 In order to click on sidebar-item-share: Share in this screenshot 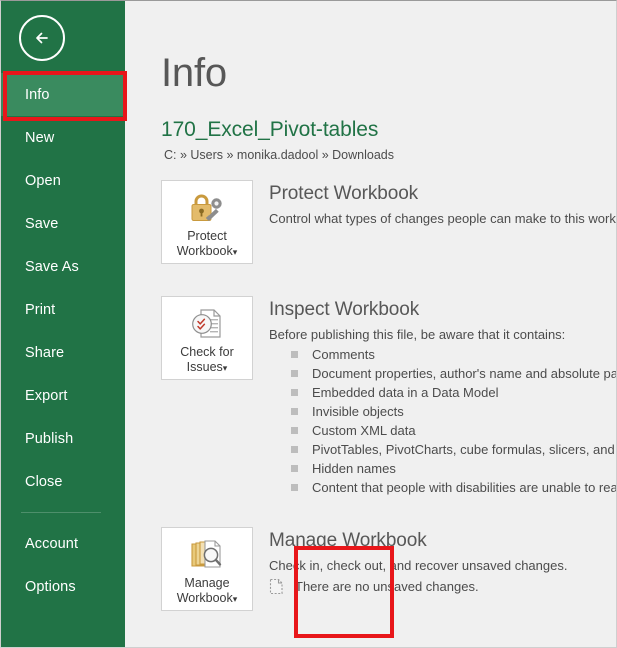, I will do `click(63, 352)`.